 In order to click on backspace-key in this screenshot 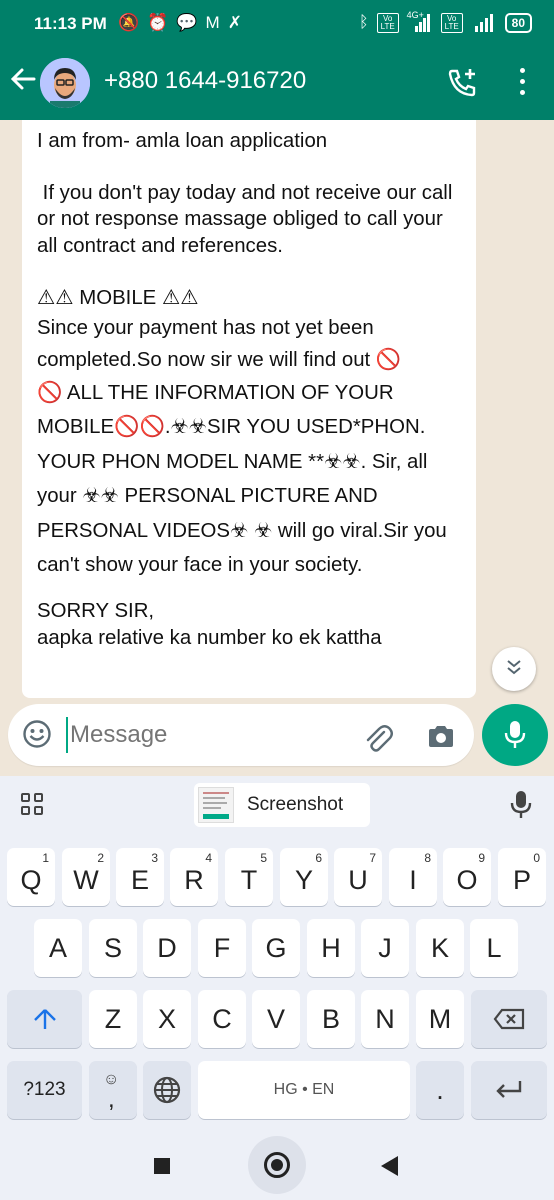, I will do `click(509, 1019)`.